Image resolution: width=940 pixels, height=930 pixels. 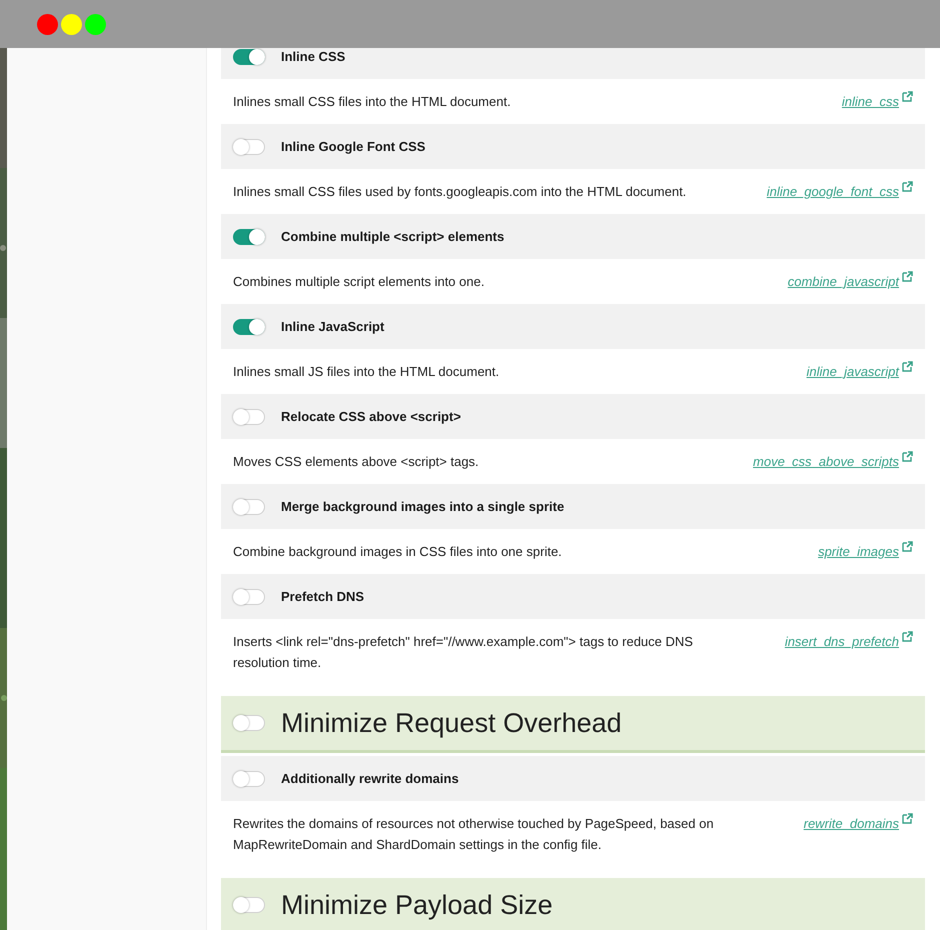 I want to click on option-title: Inline CSS, so click(x=313, y=57).